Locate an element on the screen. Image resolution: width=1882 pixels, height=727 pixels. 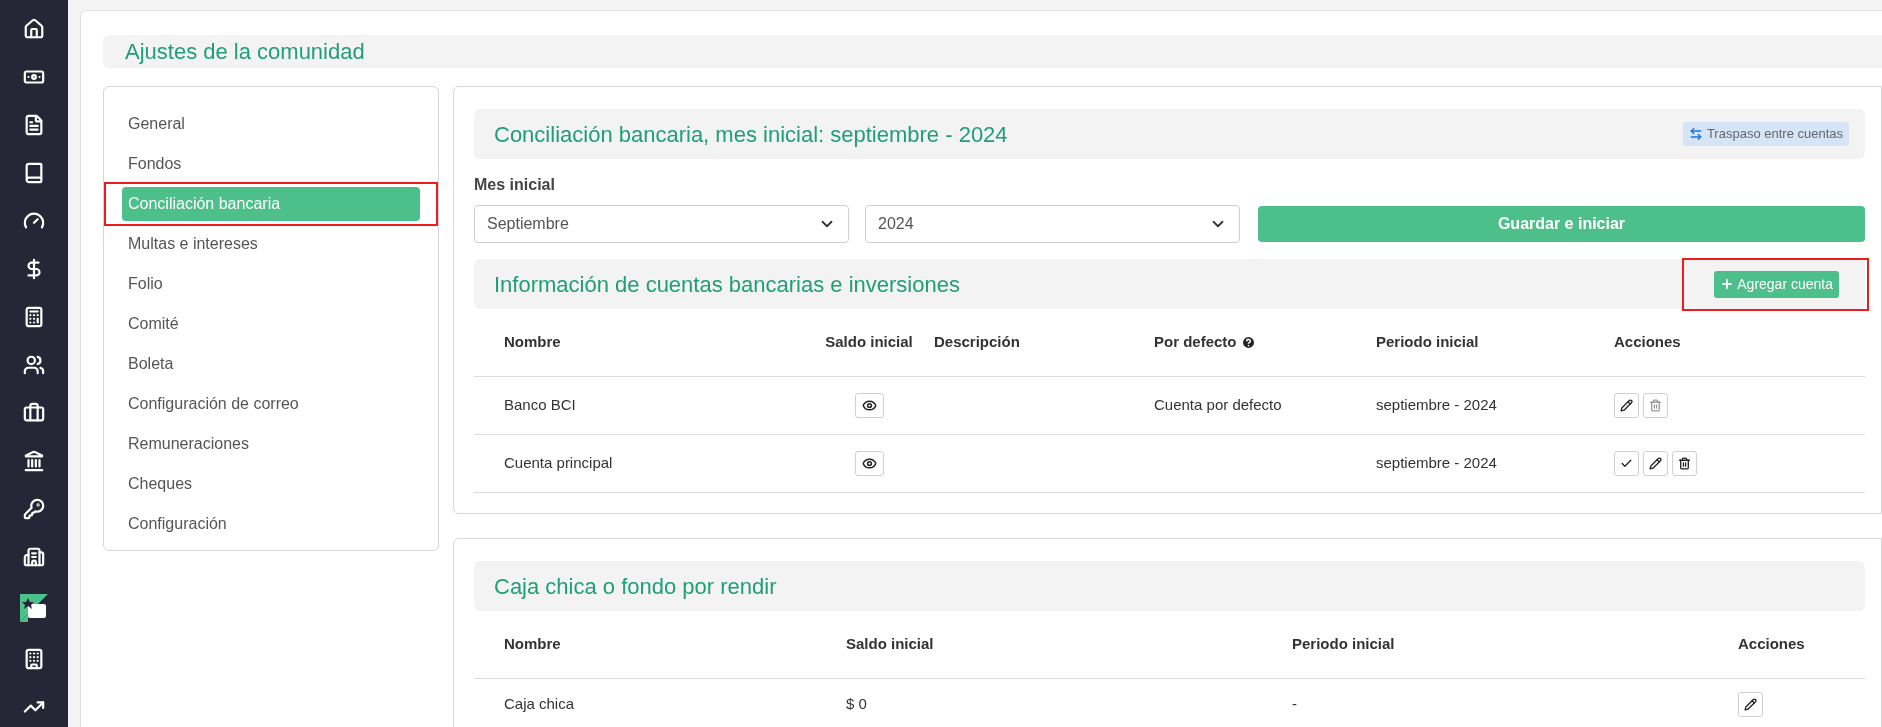
help-icon is located at coordinates (1248, 342).